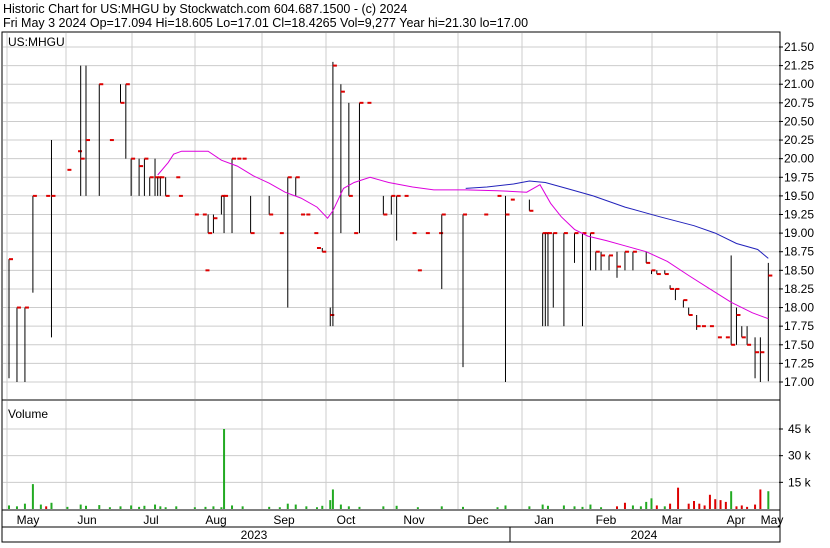 This screenshot has height=548, width=830. Describe the element at coordinates (799, 47) in the screenshot. I see `price-tick-label: 21.50` at that location.